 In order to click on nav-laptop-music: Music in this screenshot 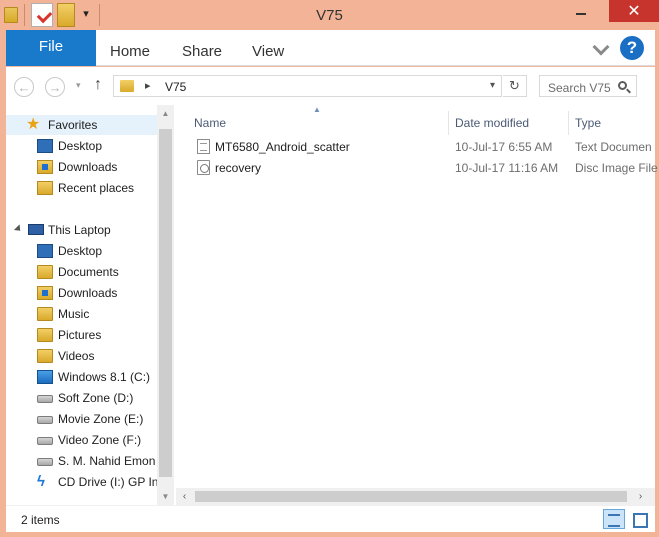, I will do `click(82, 314)`.